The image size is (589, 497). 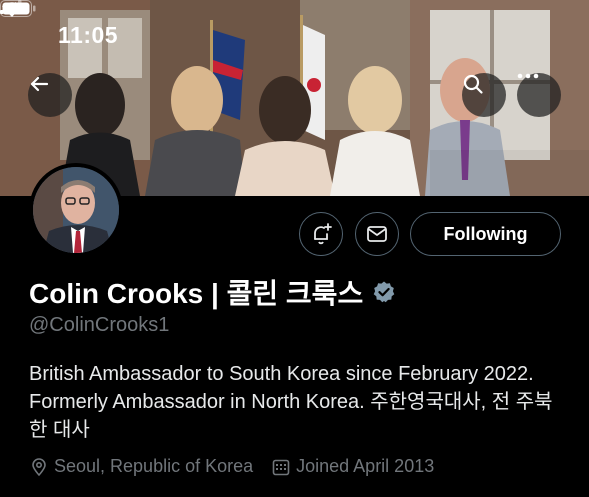 I want to click on search-button, so click(x=484, y=95).